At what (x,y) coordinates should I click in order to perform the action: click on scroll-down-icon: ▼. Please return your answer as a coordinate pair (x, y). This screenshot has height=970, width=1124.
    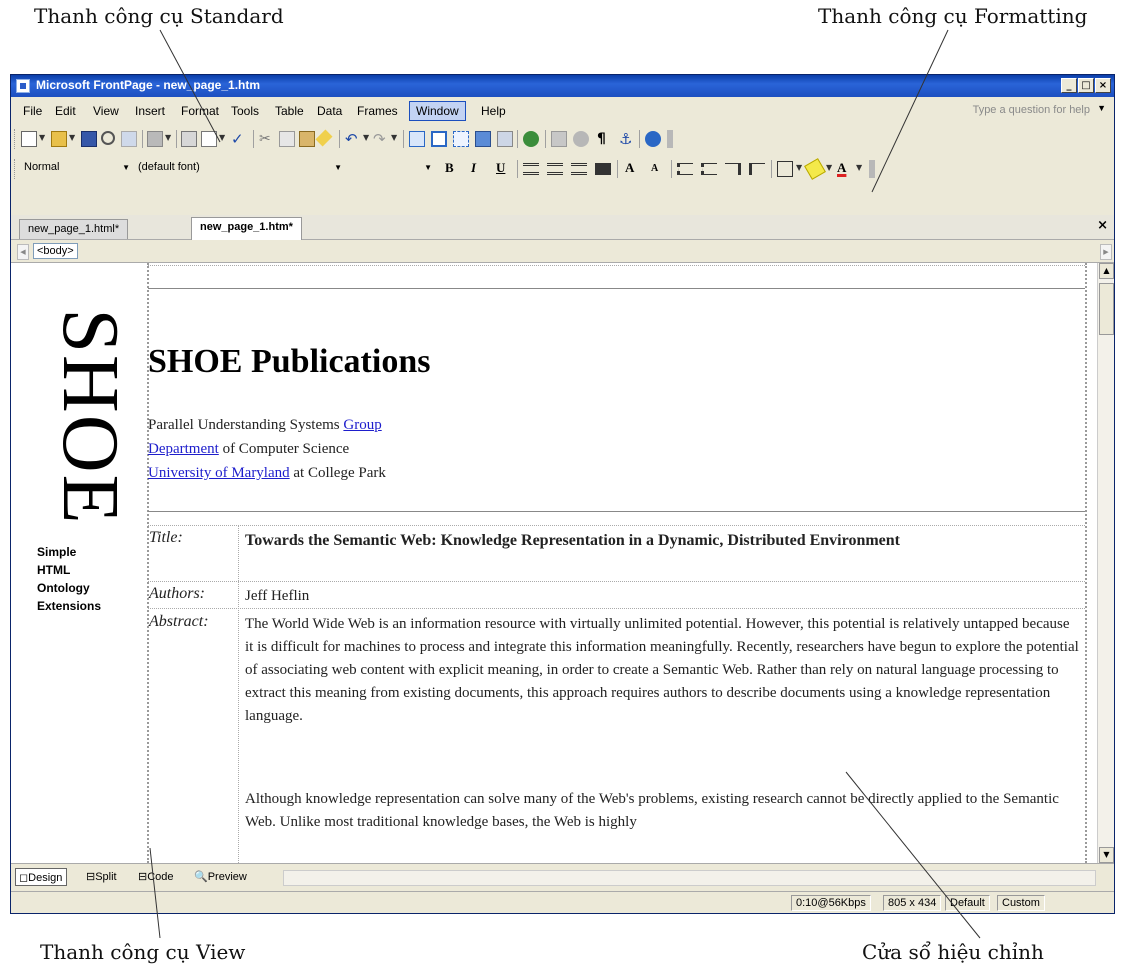
    Looking at the image, I should click on (1106, 855).